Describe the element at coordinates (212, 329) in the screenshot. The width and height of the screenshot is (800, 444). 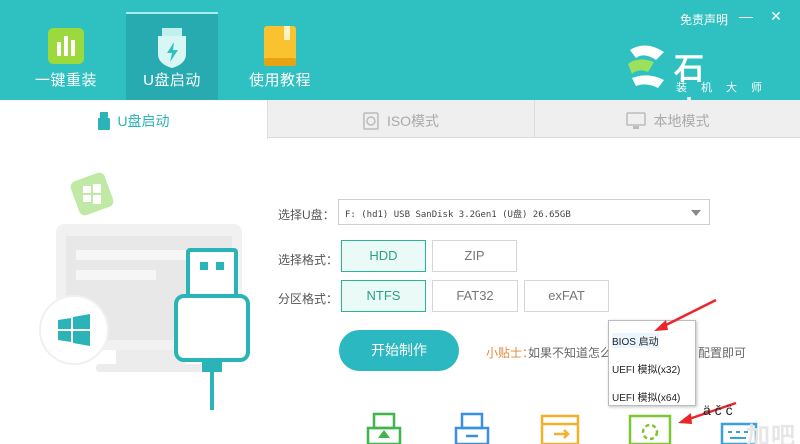
I see `usb-plug-icon` at that location.